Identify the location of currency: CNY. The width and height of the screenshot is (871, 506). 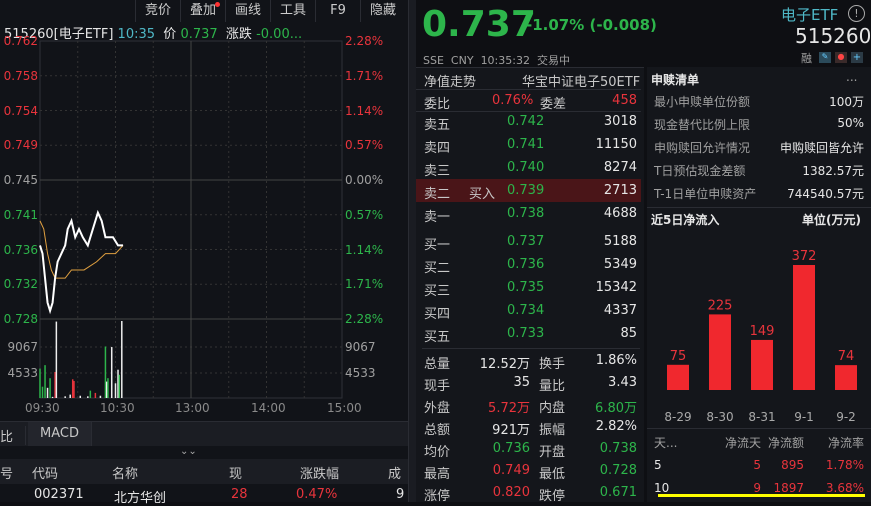
(462, 60).